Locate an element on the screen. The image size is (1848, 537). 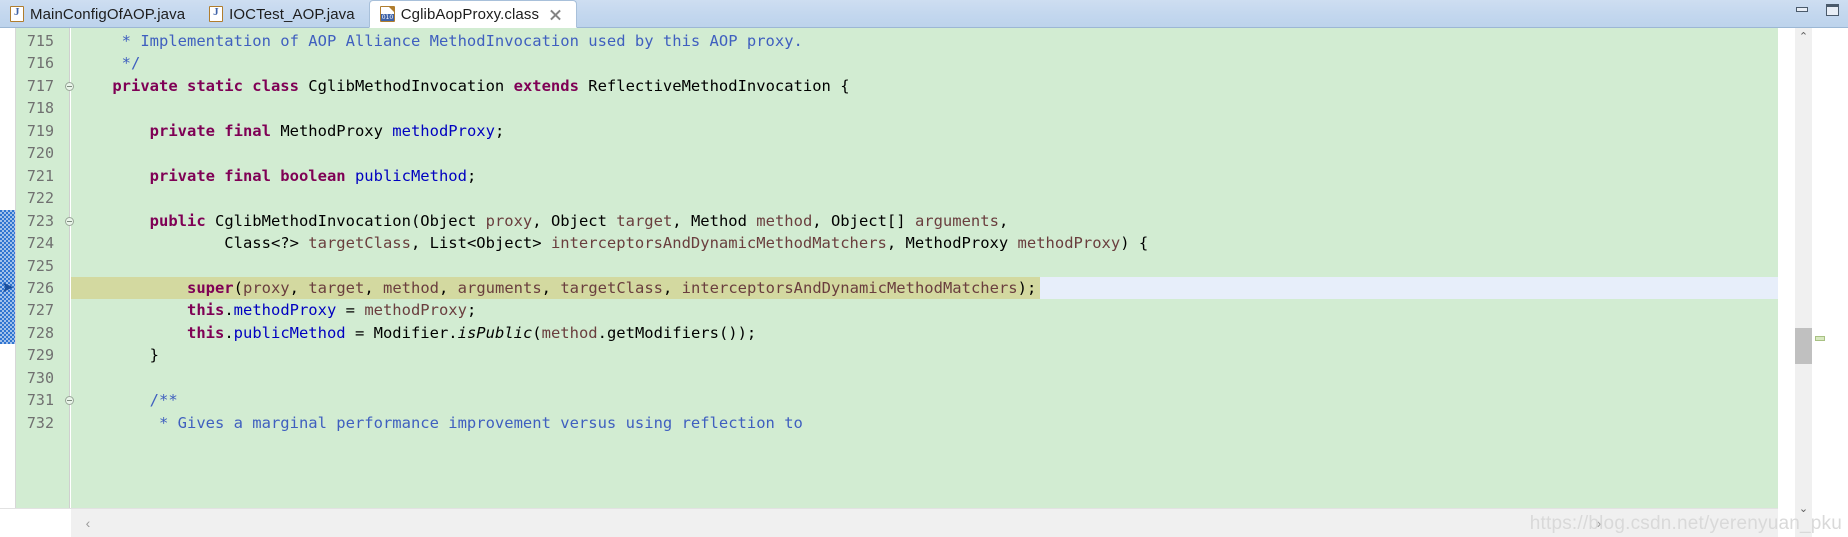
code-token-fld: publicMethod is located at coordinates (410, 175).